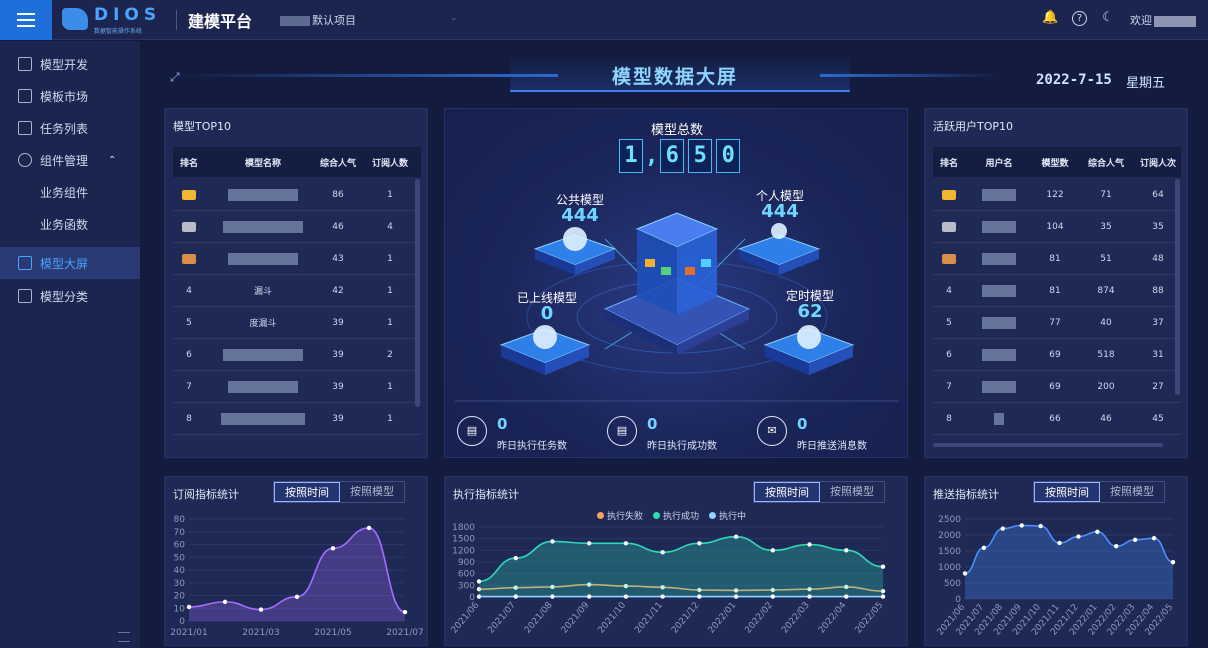 This screenshot has height=648, width=1208. Describe the element at coordinates (297, 323) in the screenshot. I see `table-row: 5 度漏斗 39 1` at that location.